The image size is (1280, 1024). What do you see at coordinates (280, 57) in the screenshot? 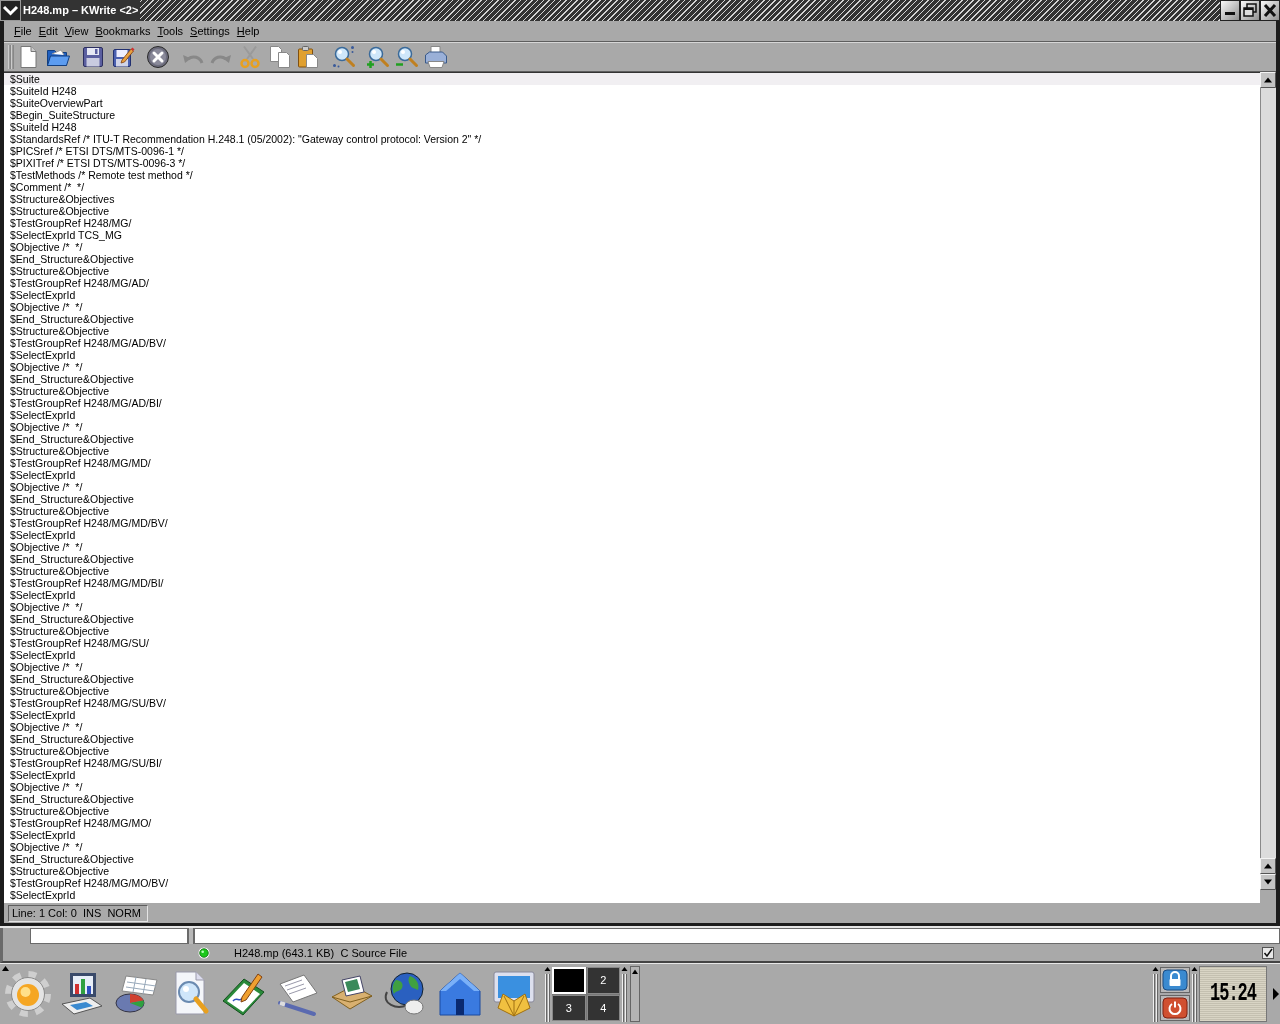
I see `copy-icon` at bounding box center [280, 57].